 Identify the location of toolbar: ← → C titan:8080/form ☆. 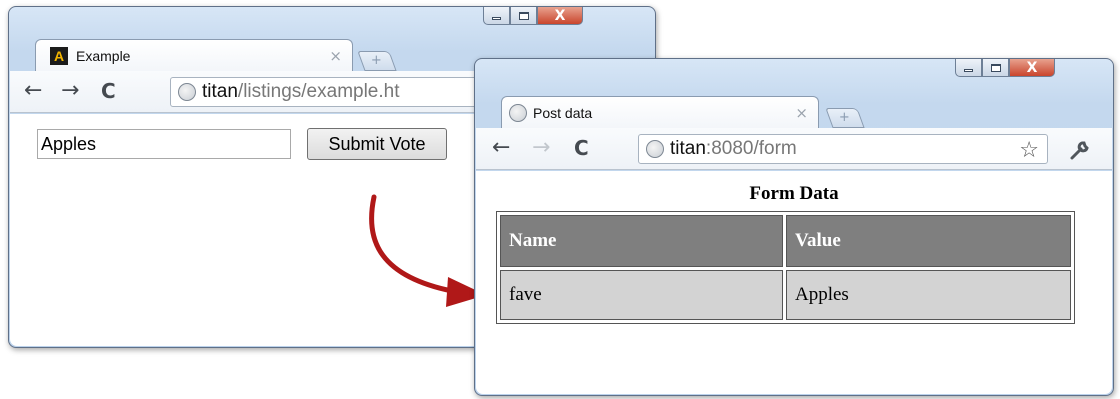
(794, 149).